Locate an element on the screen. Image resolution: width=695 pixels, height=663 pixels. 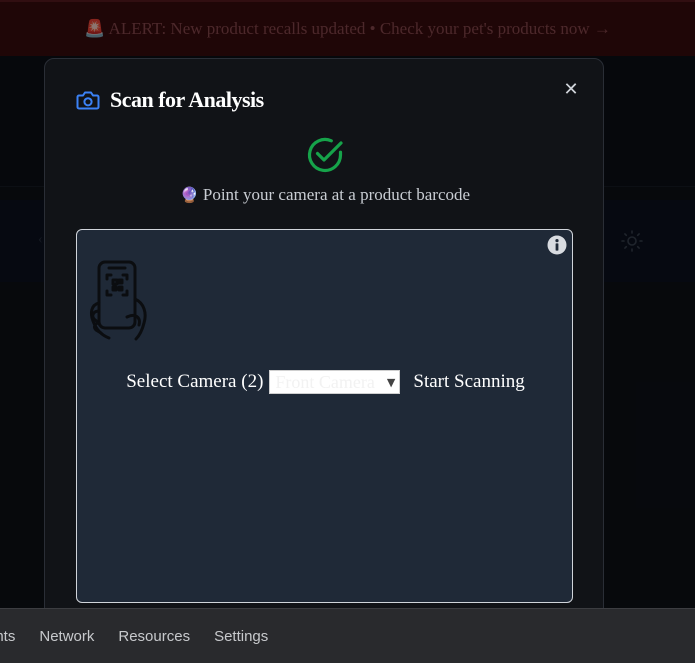
close-icon: ✕ is located at coordinates (571, 89).